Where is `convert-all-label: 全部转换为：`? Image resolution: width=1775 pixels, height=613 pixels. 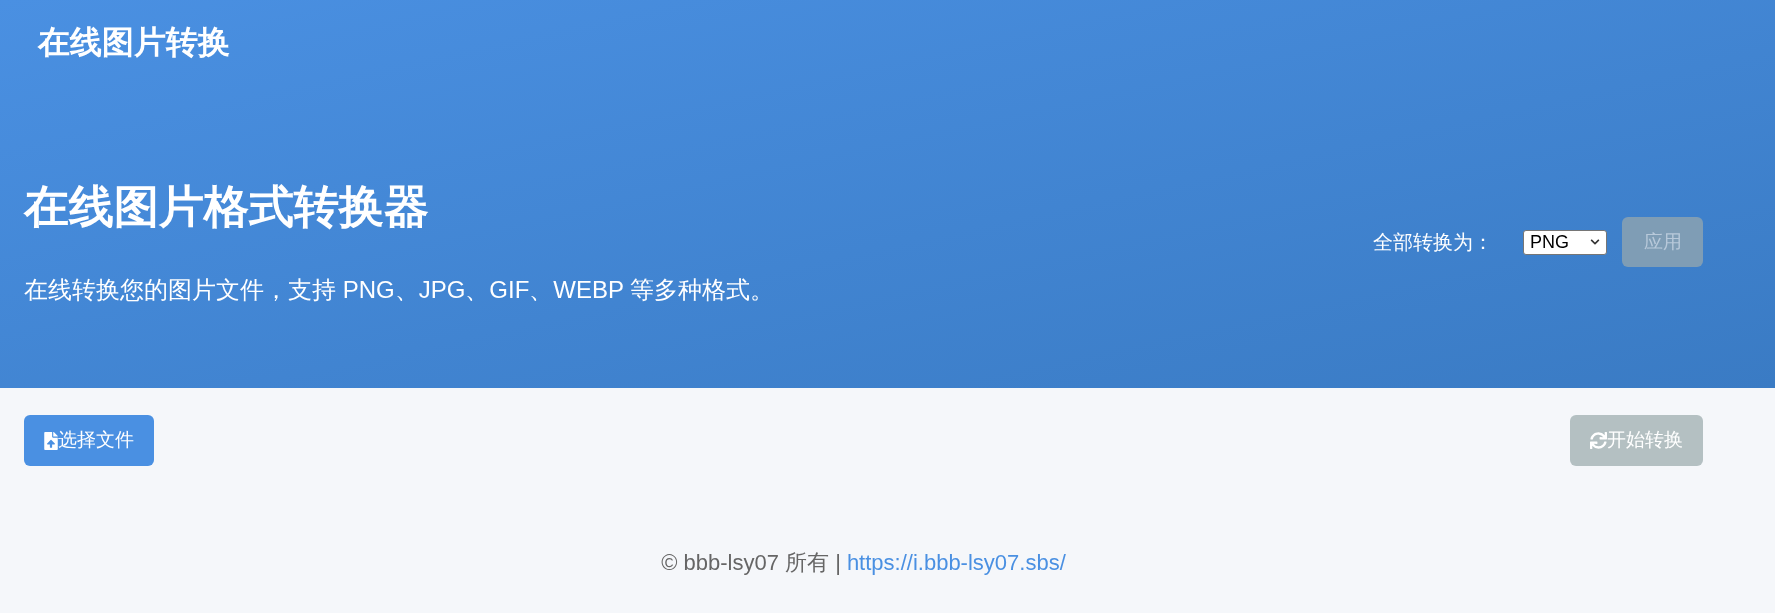 convert-all-label: 全部转换为： is located at coordinates (1433, 242).